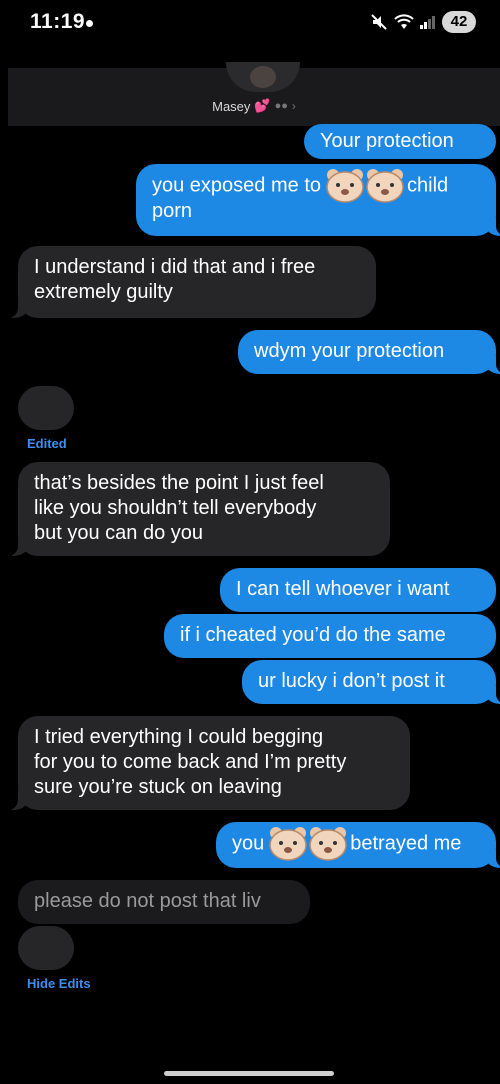 This screenshot has height=1084, width=500. Describe the element at coordinates (47, 443) in the screenshot. I see `edited-label: Edited` at that location.